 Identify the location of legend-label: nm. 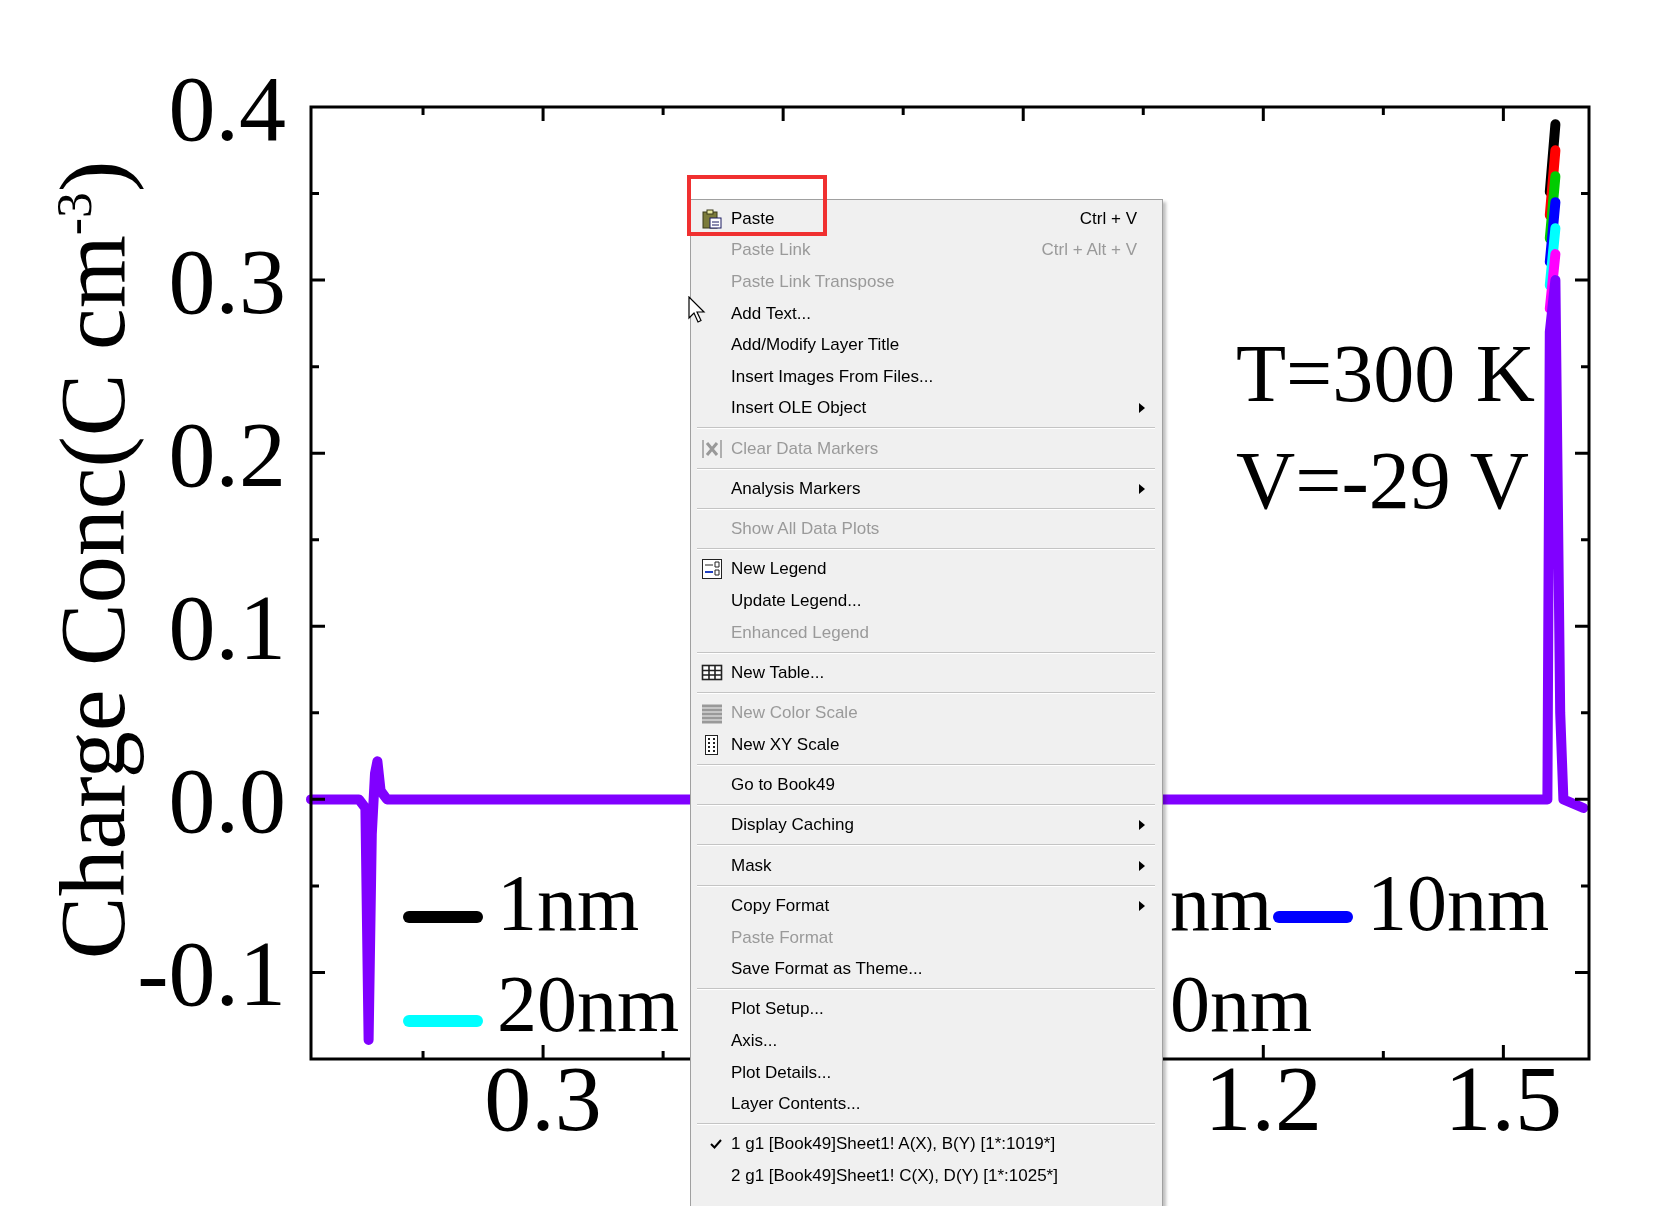
(1221, 903).